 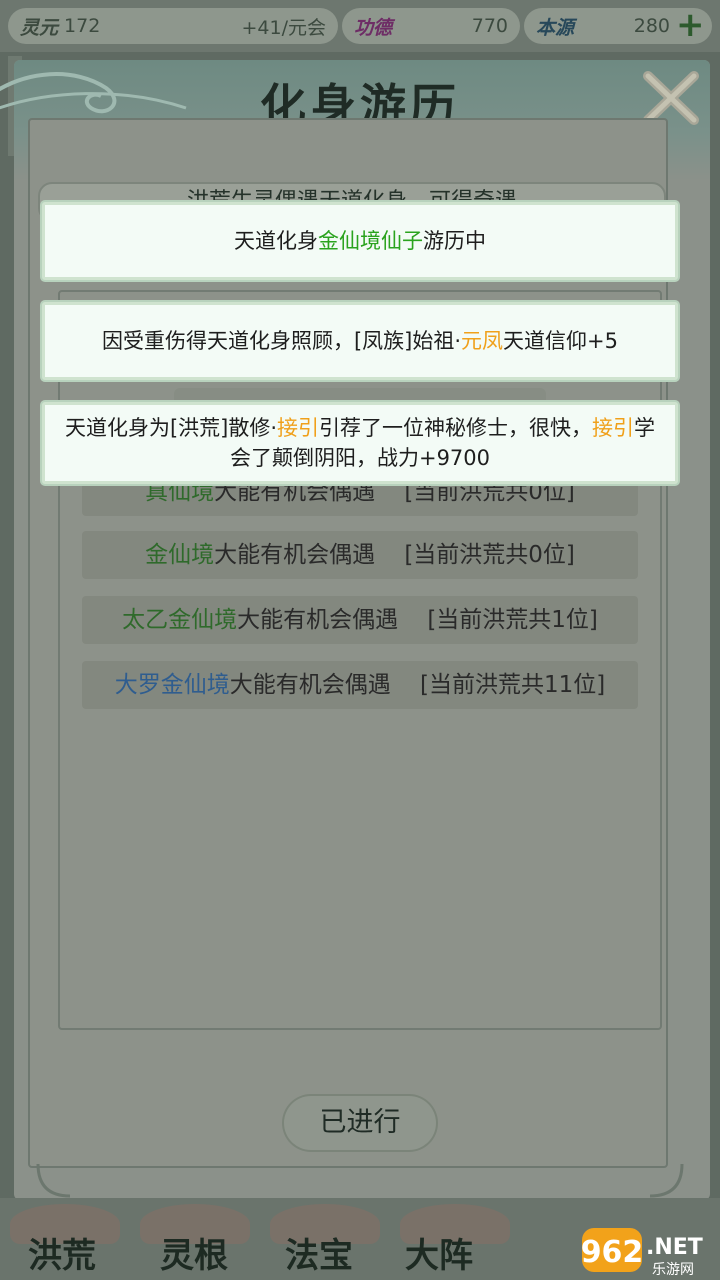 What do you see at coordinates (360, 685) in the screenshot?
I see `realm-row: 大罗金仙境大能有机会偶遇 [当前洪荒共11位]` at bounding box center [360, 685].